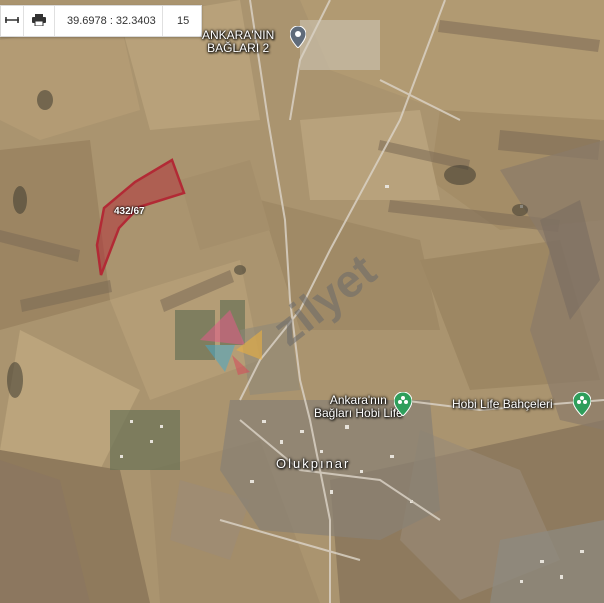 Image resolution: width=604 pixels, height=603 pixels. Describe the element at coordinates (129, 211) in the screenshot. I see `parcel-label: 432/67` at that location.